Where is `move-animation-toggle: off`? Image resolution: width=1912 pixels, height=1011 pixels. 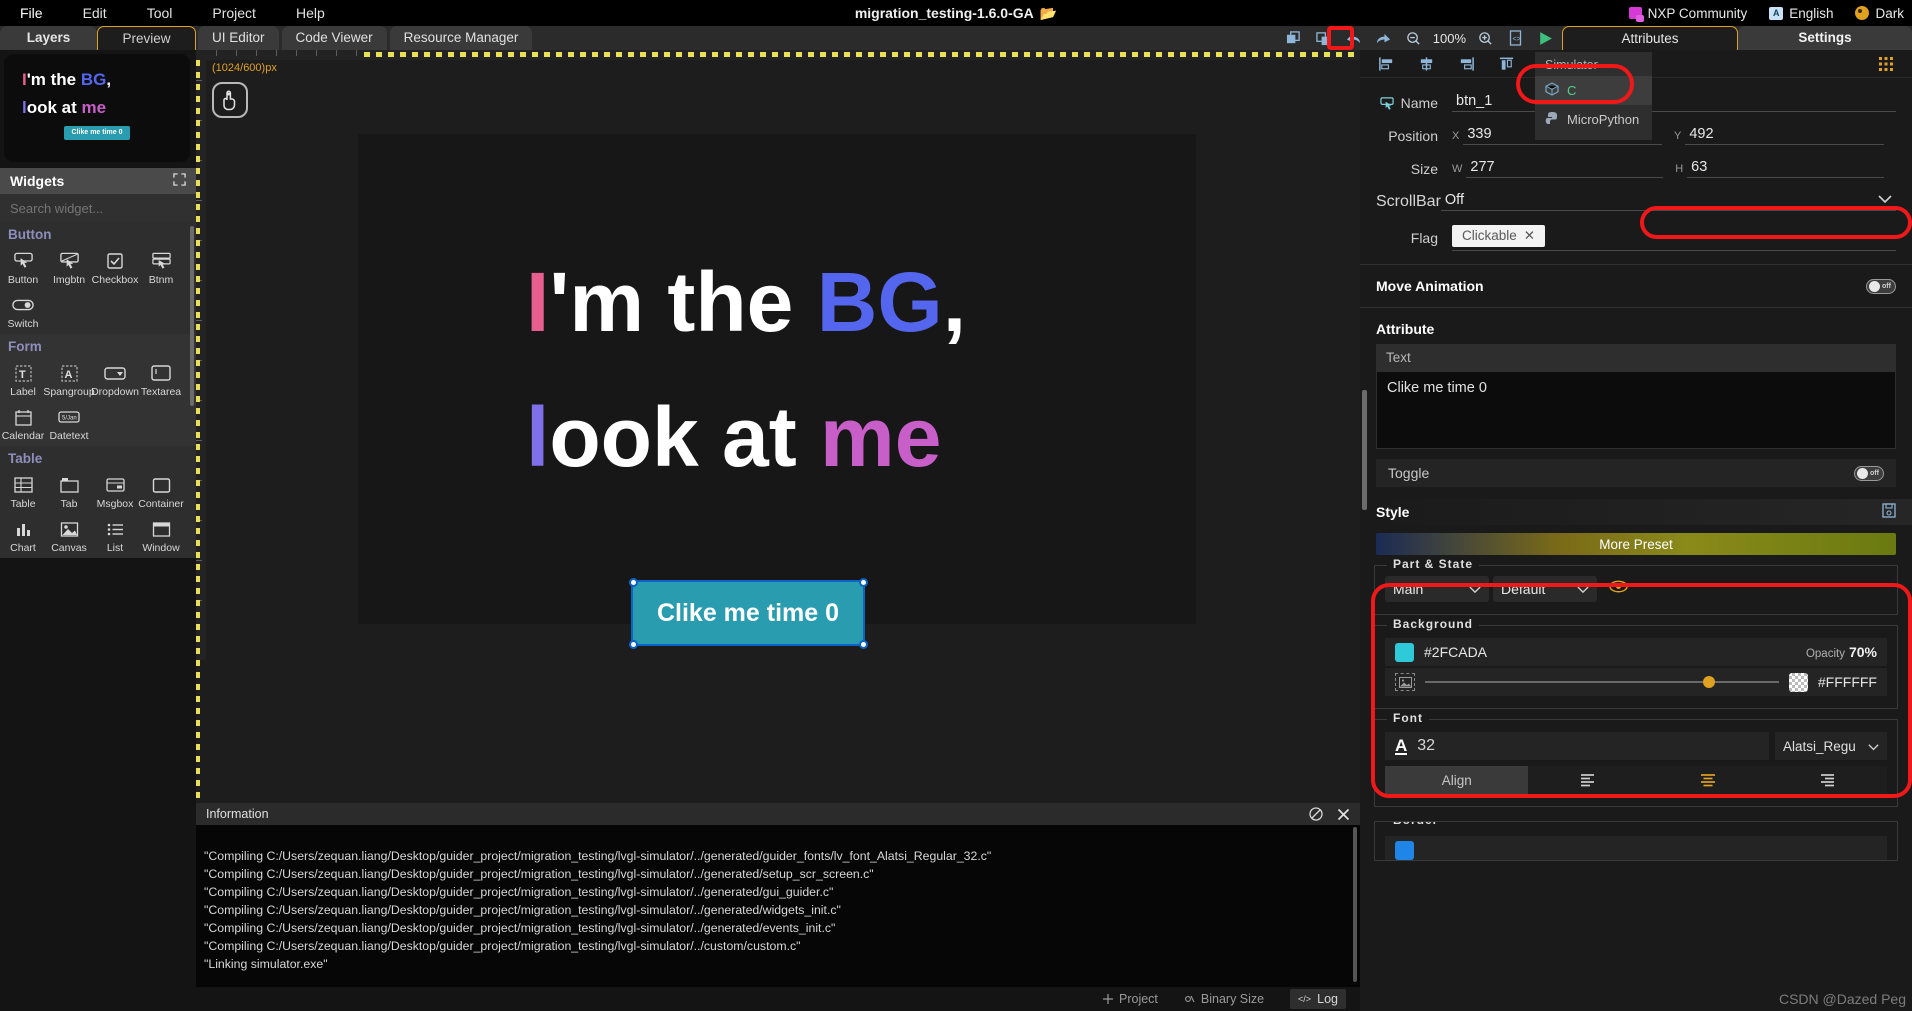 move-animation-toggle: off is located at coordinates (1881, 286).